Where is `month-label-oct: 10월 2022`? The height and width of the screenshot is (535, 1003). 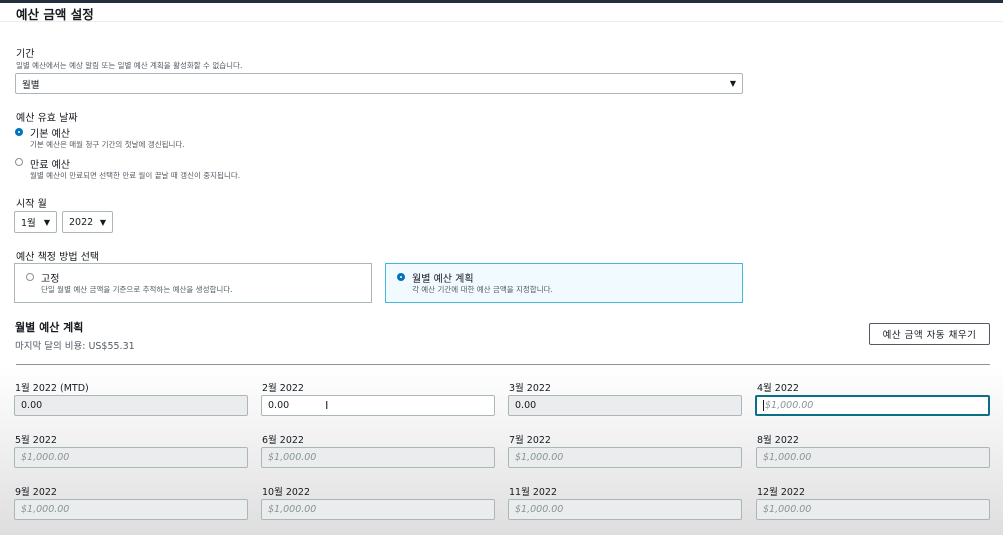
month-label-oct: 10월 2022 is located at coordinates (286, 492).